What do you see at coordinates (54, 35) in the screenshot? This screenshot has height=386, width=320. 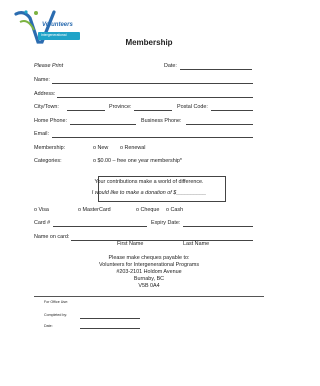 I see `logo-sub-text: Intergenerational` at bounding box center [54, 35].